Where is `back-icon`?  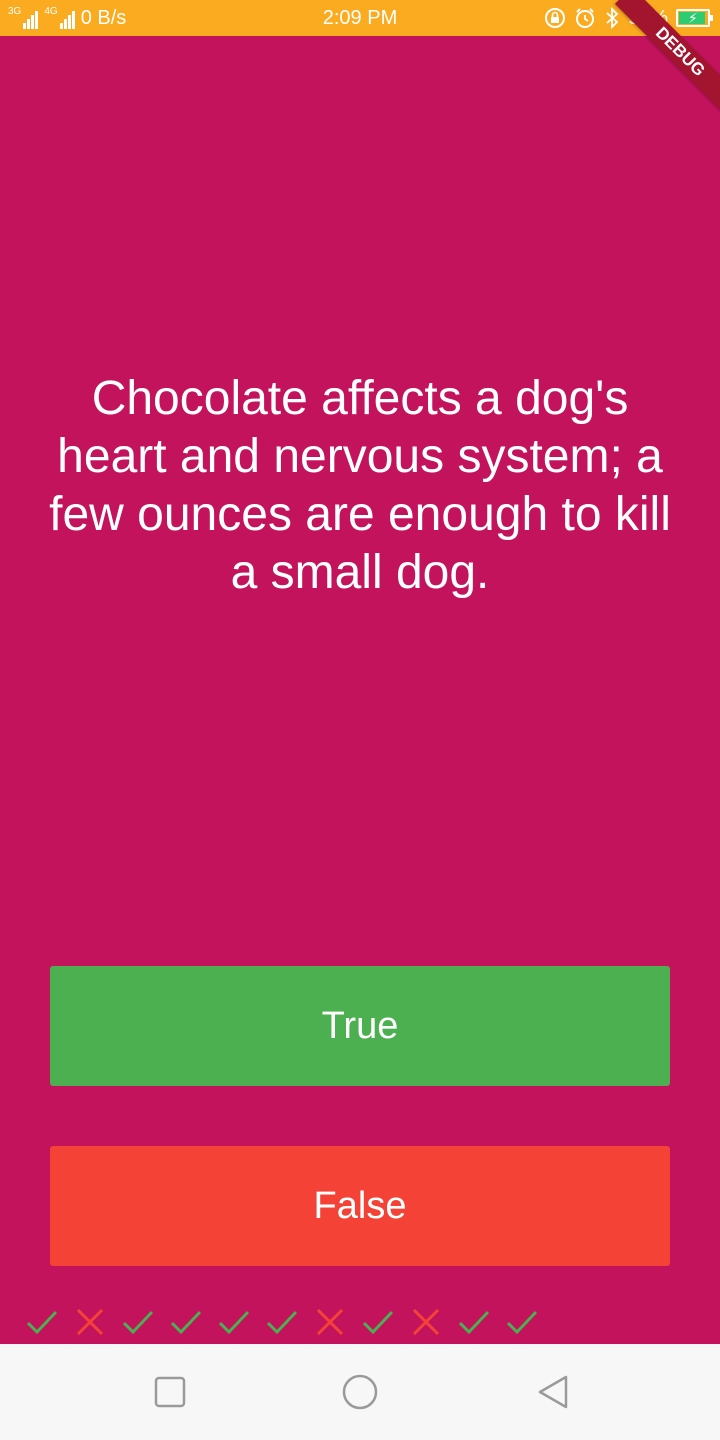 back-icon is located at coordinates (554, 1392).